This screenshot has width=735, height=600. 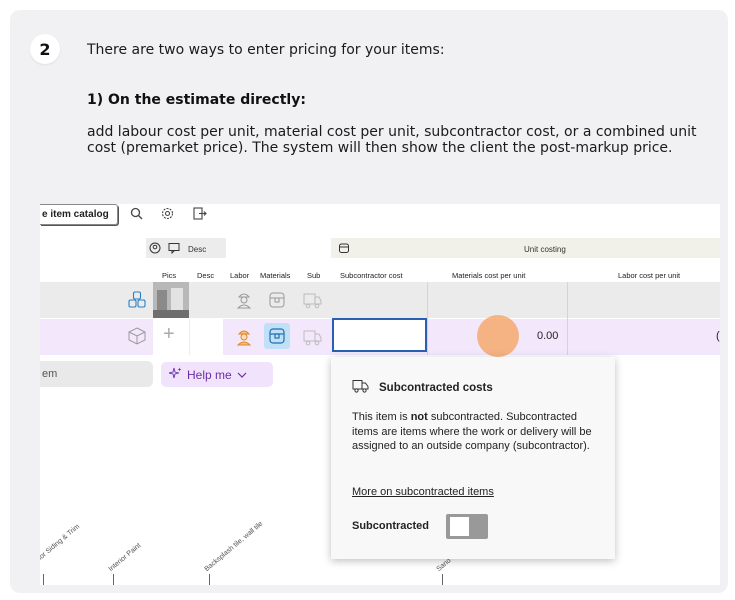 What do you see at coordinates (209, 374) in the screenshot?
I see `help-me-label: Help me` at bounding box center [209, 374].